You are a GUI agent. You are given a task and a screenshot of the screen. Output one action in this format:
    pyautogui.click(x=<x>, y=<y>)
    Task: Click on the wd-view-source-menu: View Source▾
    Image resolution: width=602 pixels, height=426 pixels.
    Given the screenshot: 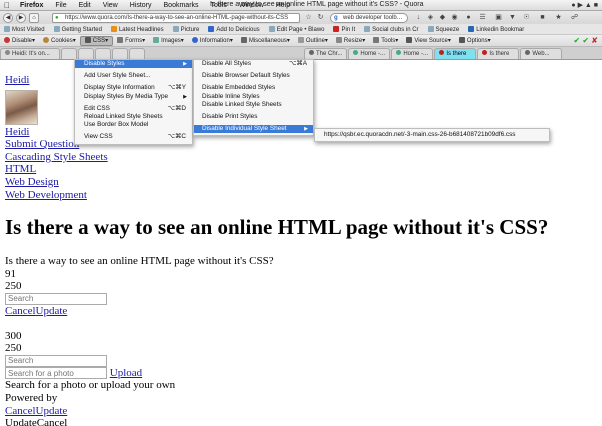 What is the action you would take?
    pyautogui.click(x=428, y=41)
    